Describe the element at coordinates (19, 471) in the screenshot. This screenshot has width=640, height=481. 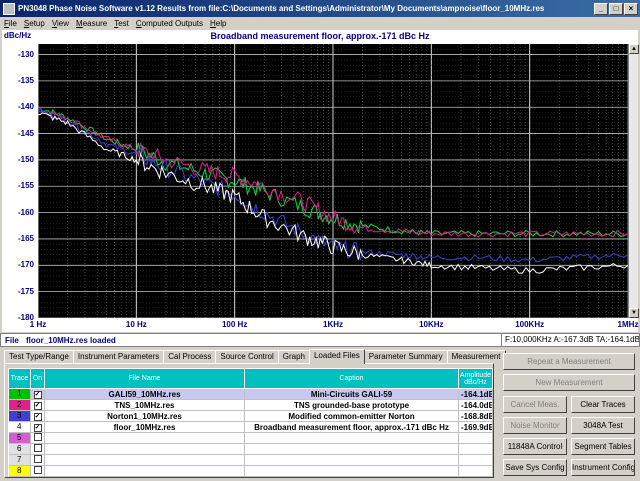
I see `trace-number: 8` at that location.